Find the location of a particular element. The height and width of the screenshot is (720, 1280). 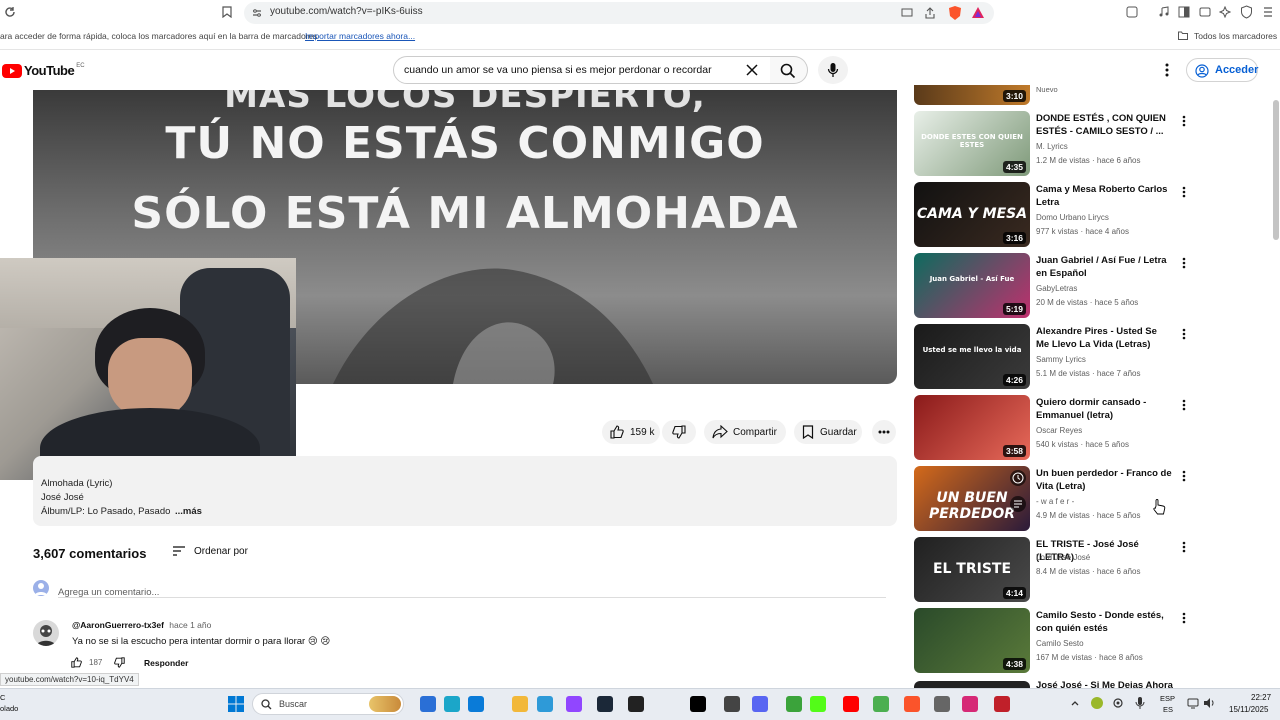

youtube-logo: YouTube EC is located at coordinates (43, 70).